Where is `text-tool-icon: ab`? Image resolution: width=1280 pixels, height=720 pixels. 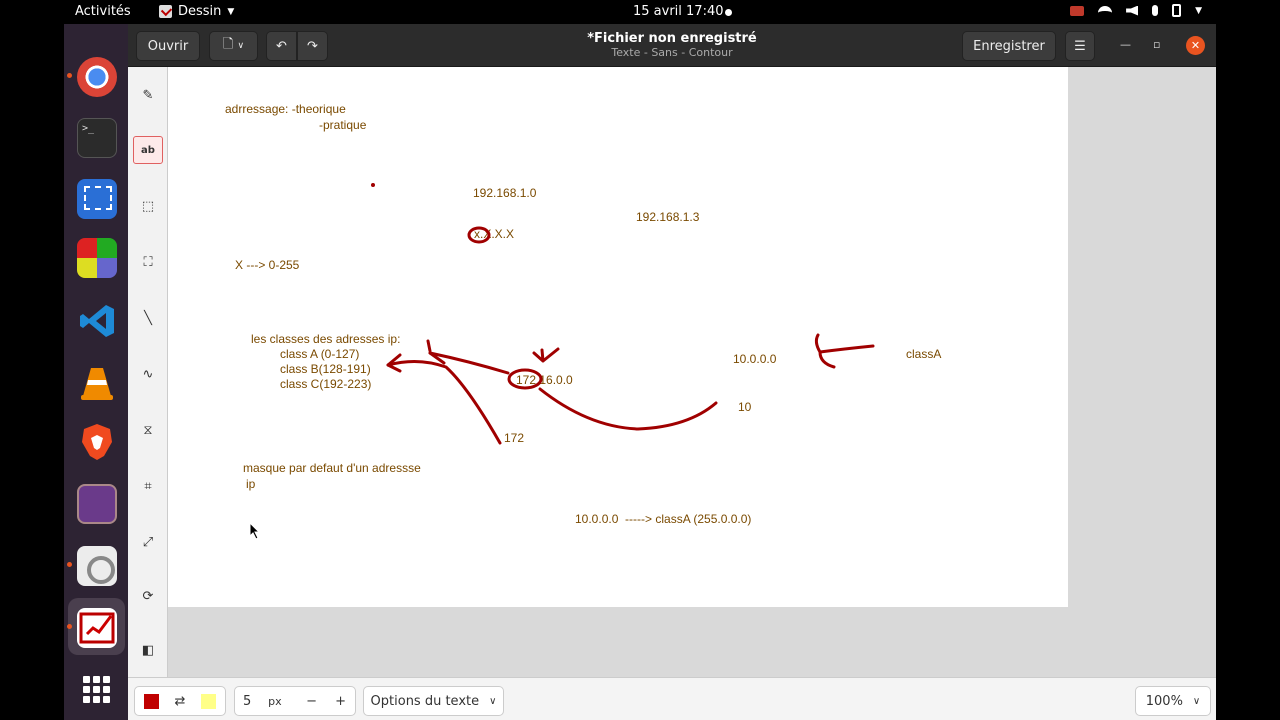 text-tool-icon: ab is located at coordinates (148, 150).